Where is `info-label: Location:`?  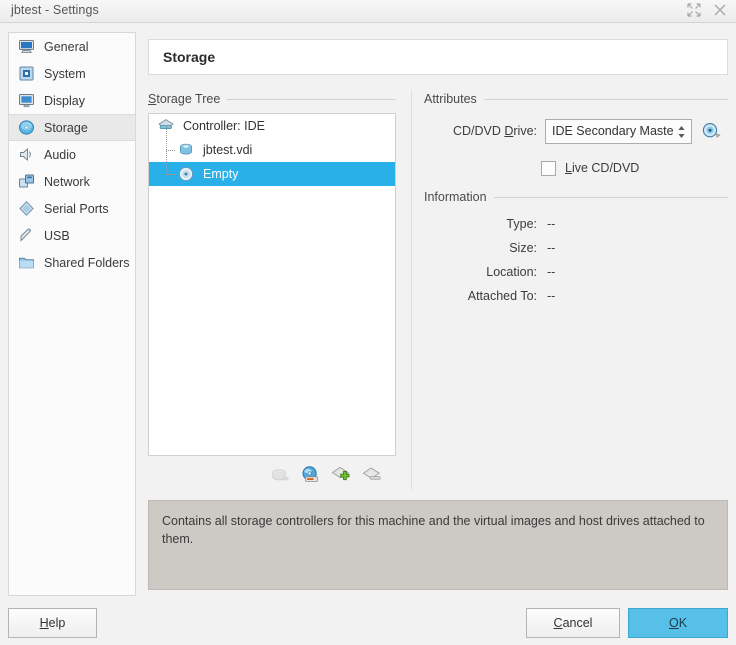
info-label: Location: is located at coordinates (511, 272).